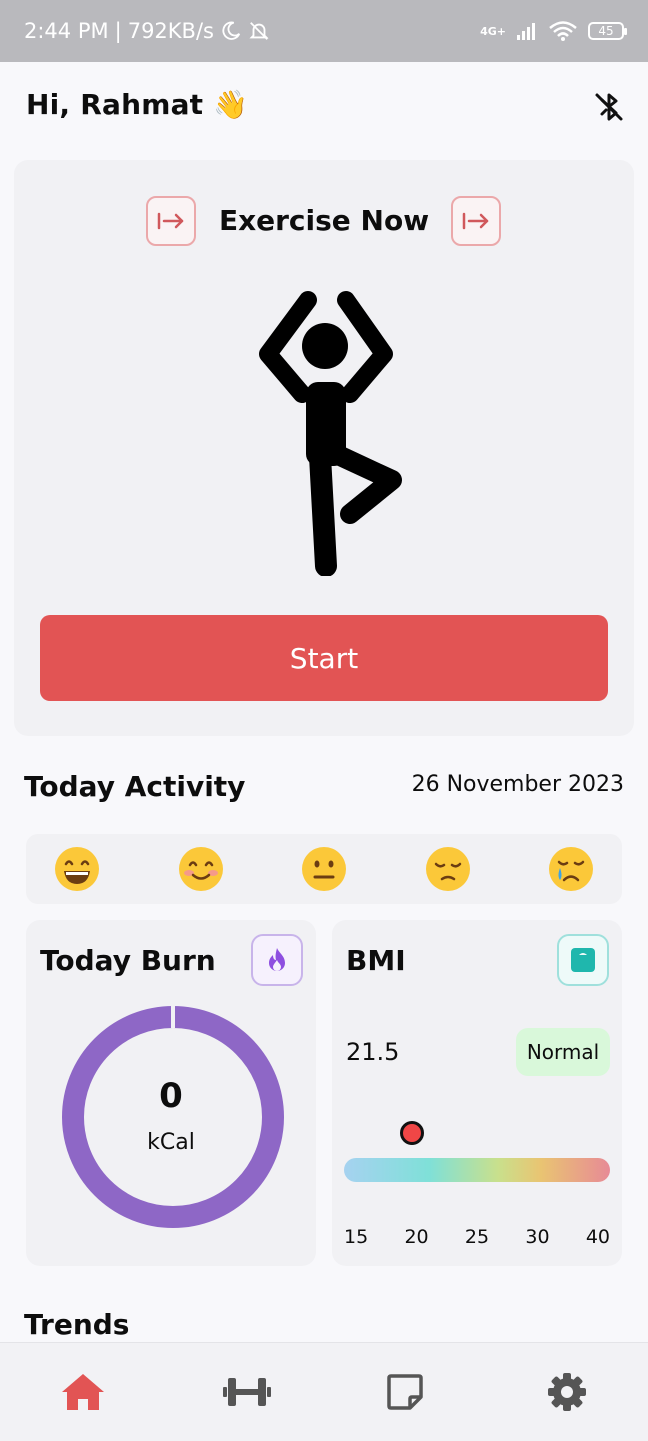  Describe the element at coordinates (376, 960) in the screenshot. I see `bmi-title: BMI` at that location.